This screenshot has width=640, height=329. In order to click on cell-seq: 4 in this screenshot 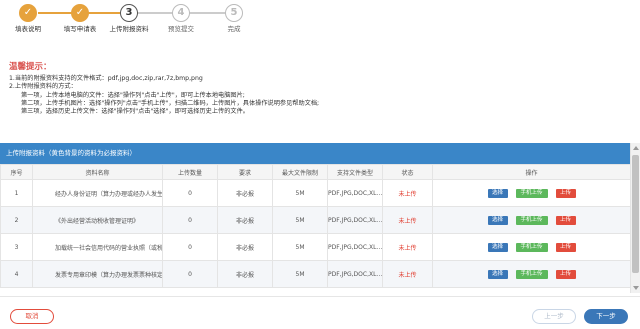, I will do `click(16, 274)`.